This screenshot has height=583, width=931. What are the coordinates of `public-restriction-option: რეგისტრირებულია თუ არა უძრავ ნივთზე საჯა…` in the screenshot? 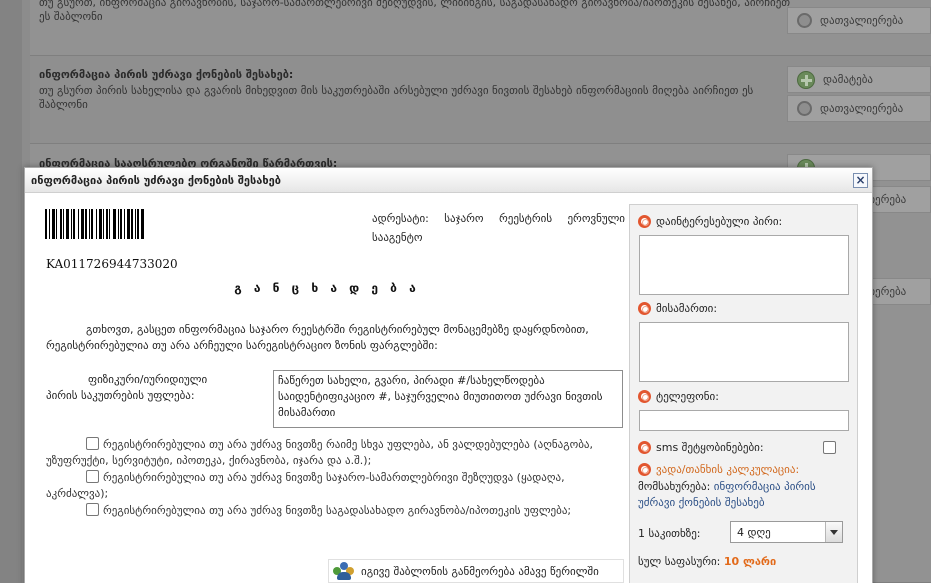 It's located at (305, 485).